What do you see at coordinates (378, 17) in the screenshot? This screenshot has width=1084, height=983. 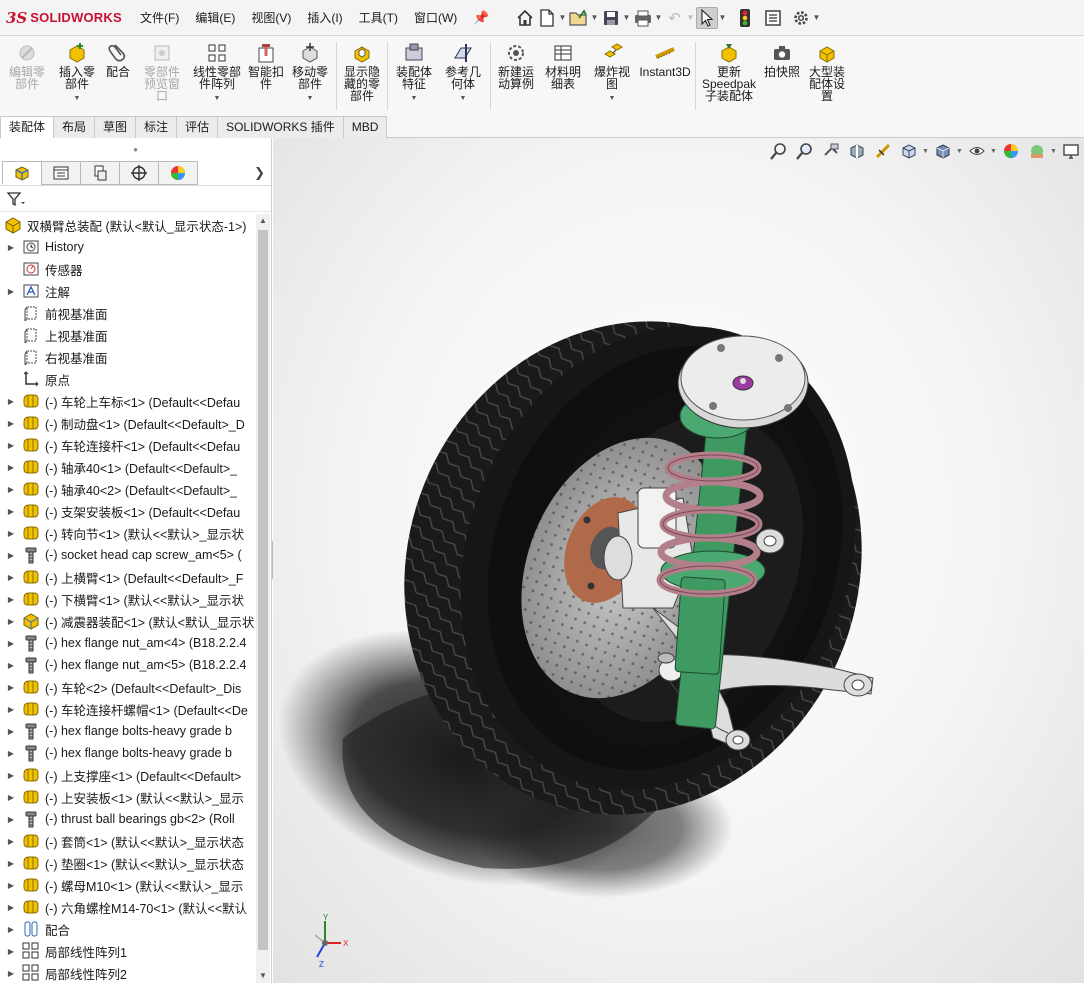 I see `menu-tools: 工具(T)` at bounding box center [378, 17].